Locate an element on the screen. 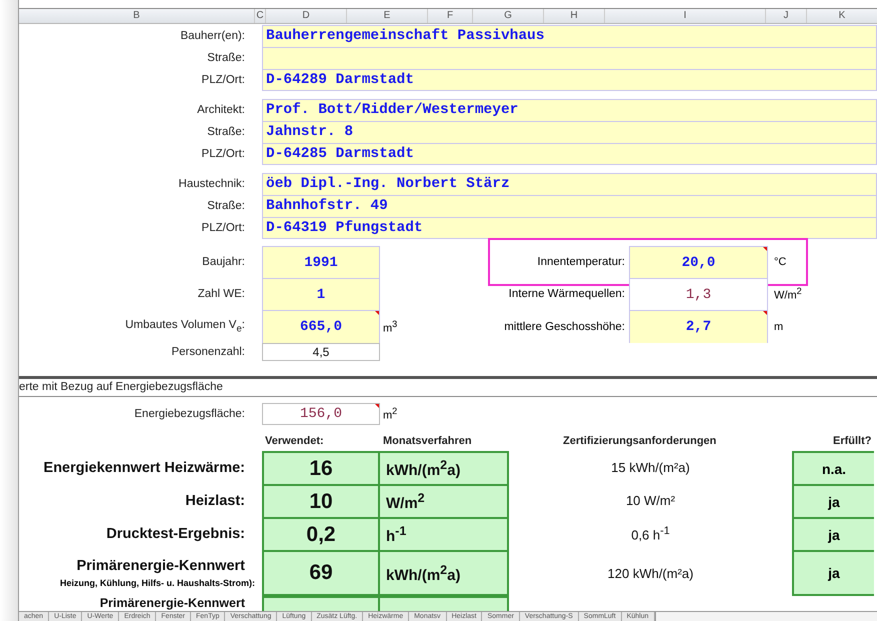 The image size is (877, 621). horizontal-scrollbar is located at coordinates (765, 616).